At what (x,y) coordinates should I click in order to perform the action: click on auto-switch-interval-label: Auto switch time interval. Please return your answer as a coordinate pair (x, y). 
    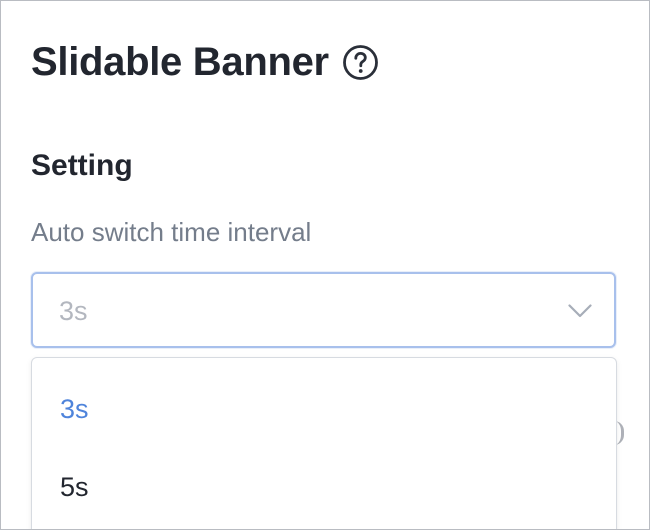
    Looking at the image, I should click on (171, 232).